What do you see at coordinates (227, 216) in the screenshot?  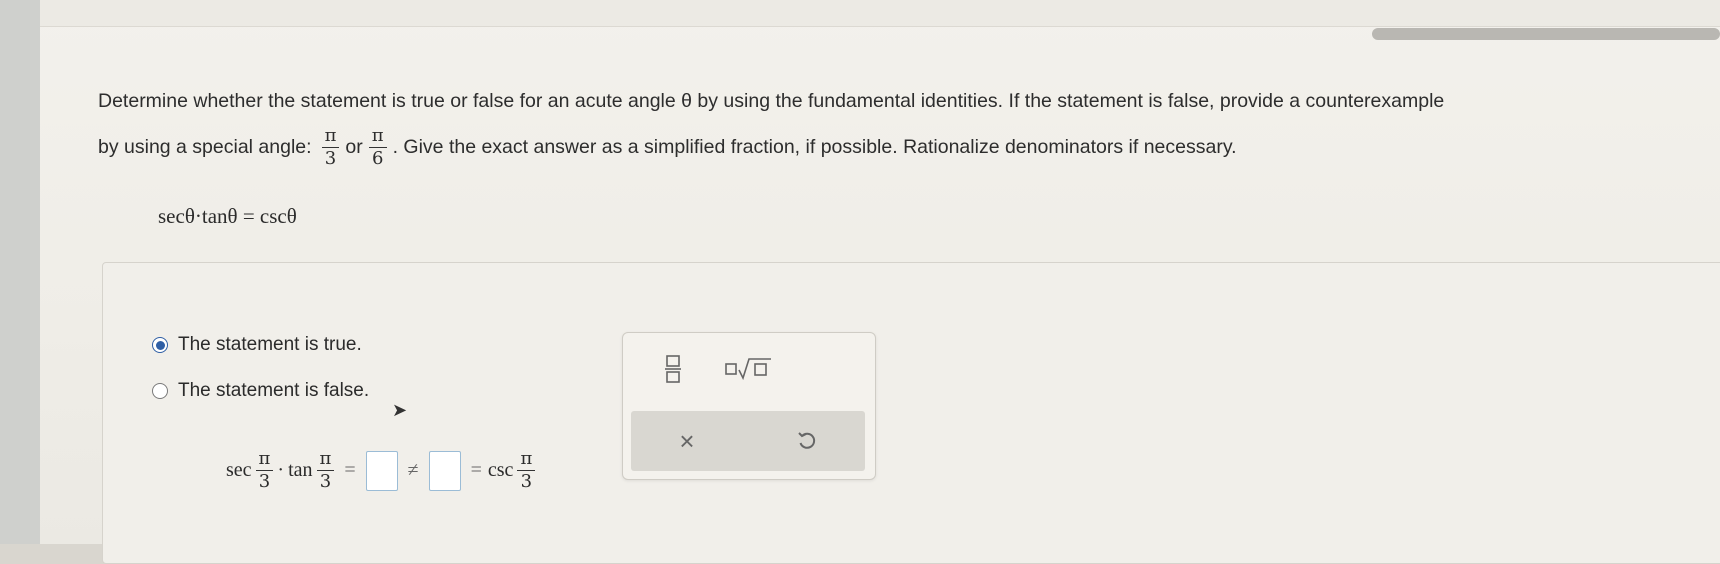 I see `identity-statement: secθ·tanθ = cscθ` at bounding box center [227, 216].